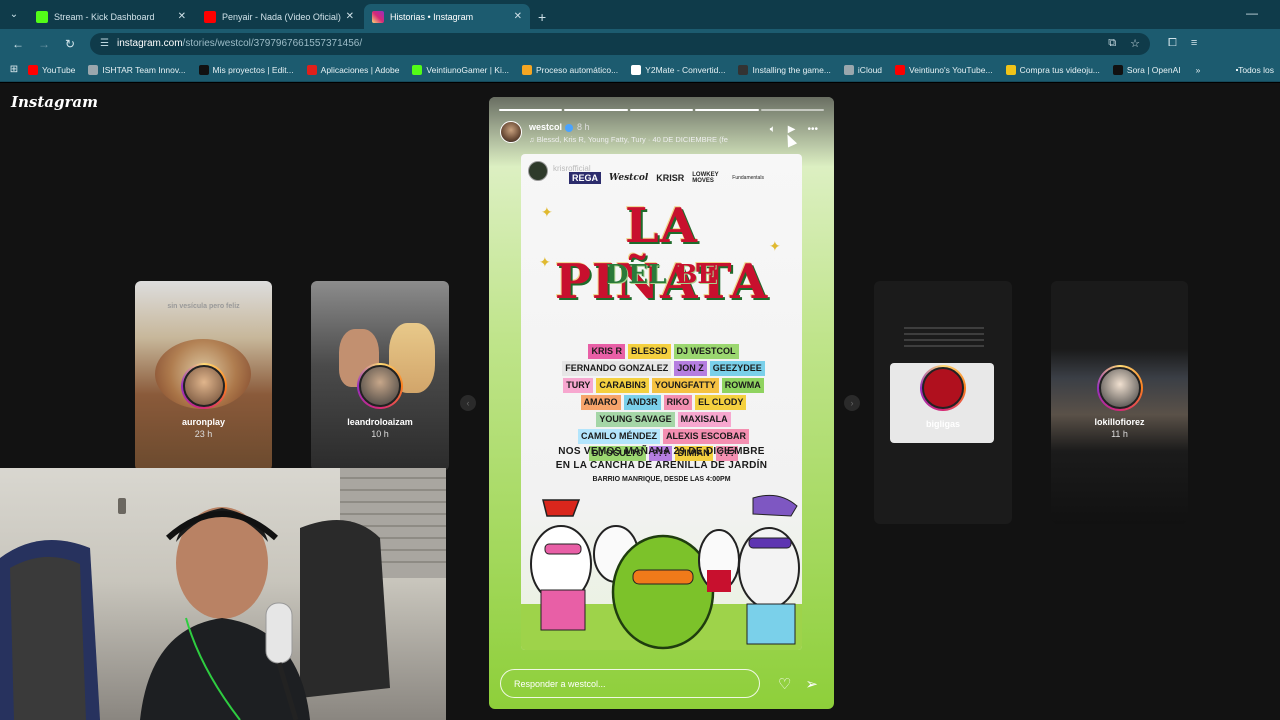 The width and height of the screenshot is (1280, 720). I want to click on bookmark-label: Sora | OpenAI, so click(1153, 69).